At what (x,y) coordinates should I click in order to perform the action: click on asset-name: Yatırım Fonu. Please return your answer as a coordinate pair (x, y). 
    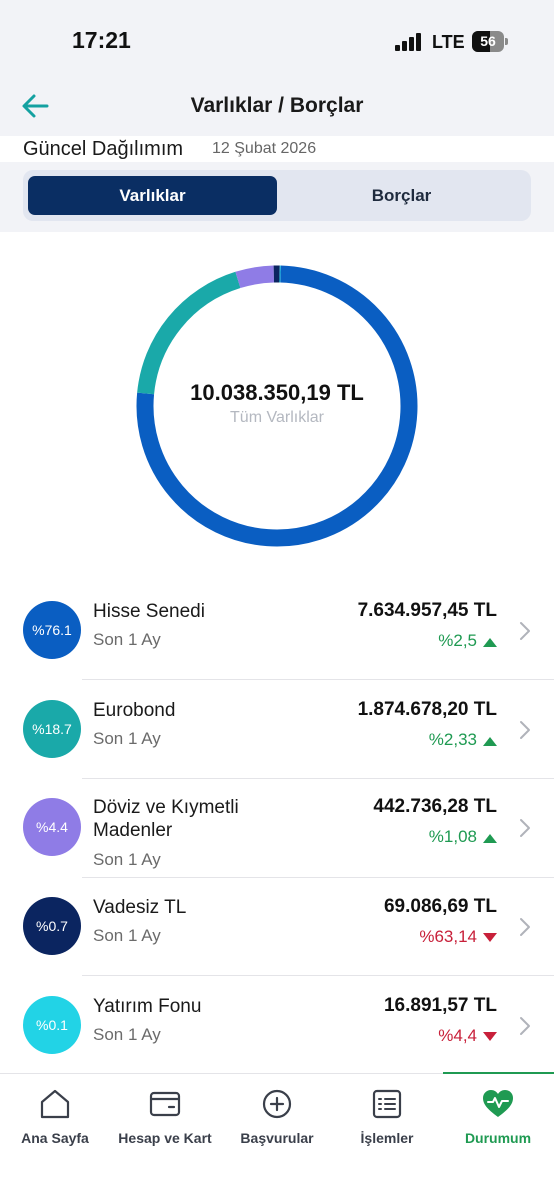
    Looking at the image, I should click on (147, 1006).